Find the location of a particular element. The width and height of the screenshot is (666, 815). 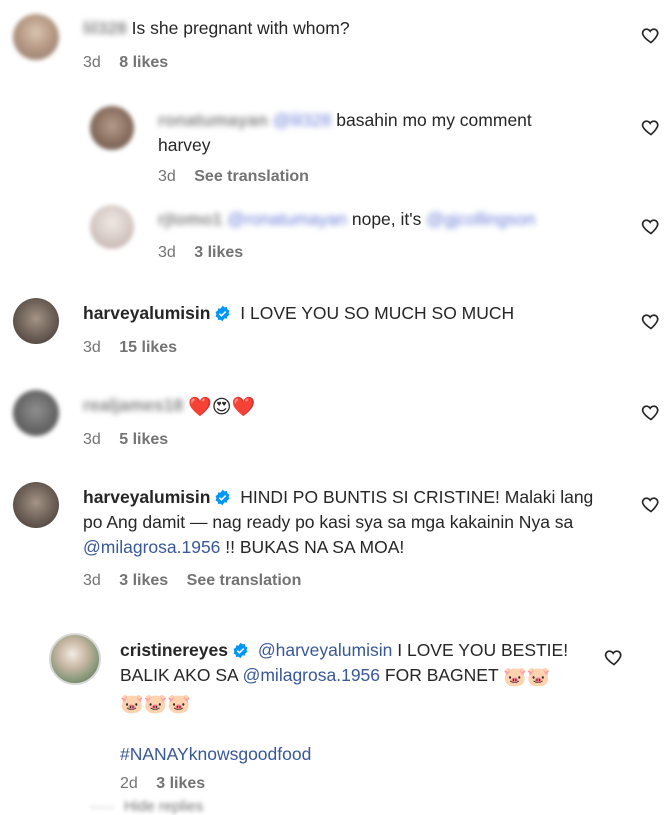

mention-link: @gjcollingson is located at coordinates (480, 219).